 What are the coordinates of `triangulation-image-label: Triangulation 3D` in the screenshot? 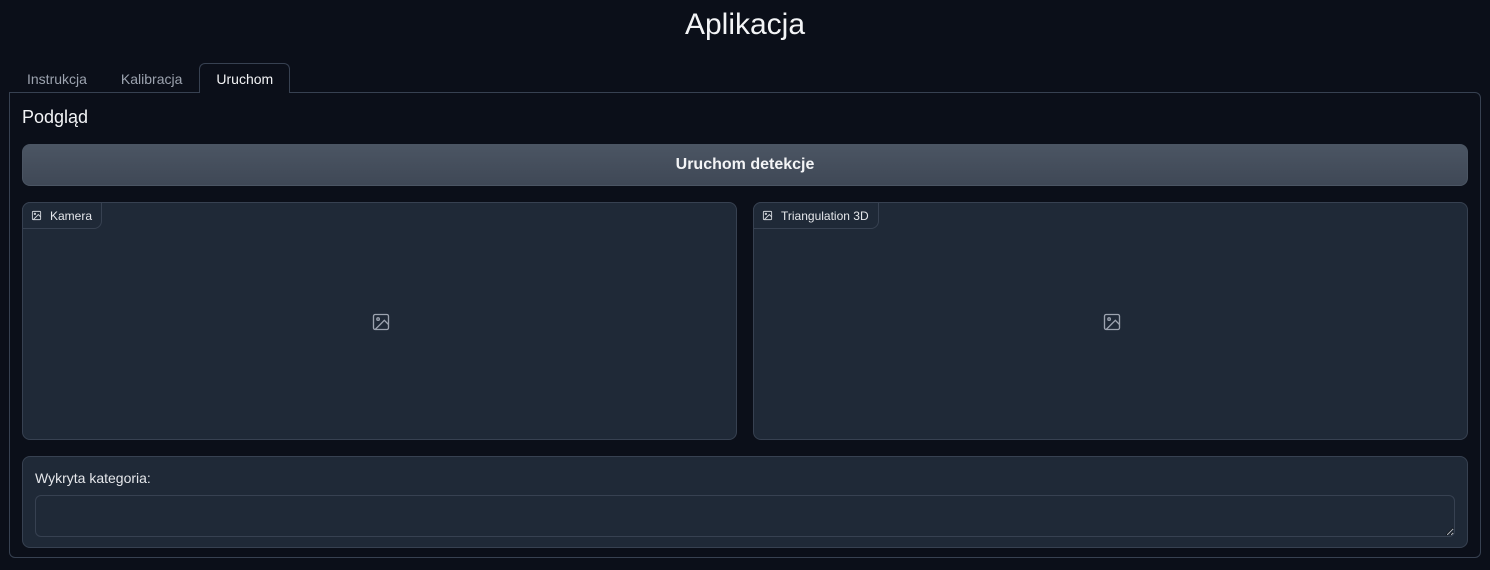 It's located at (816, 215).